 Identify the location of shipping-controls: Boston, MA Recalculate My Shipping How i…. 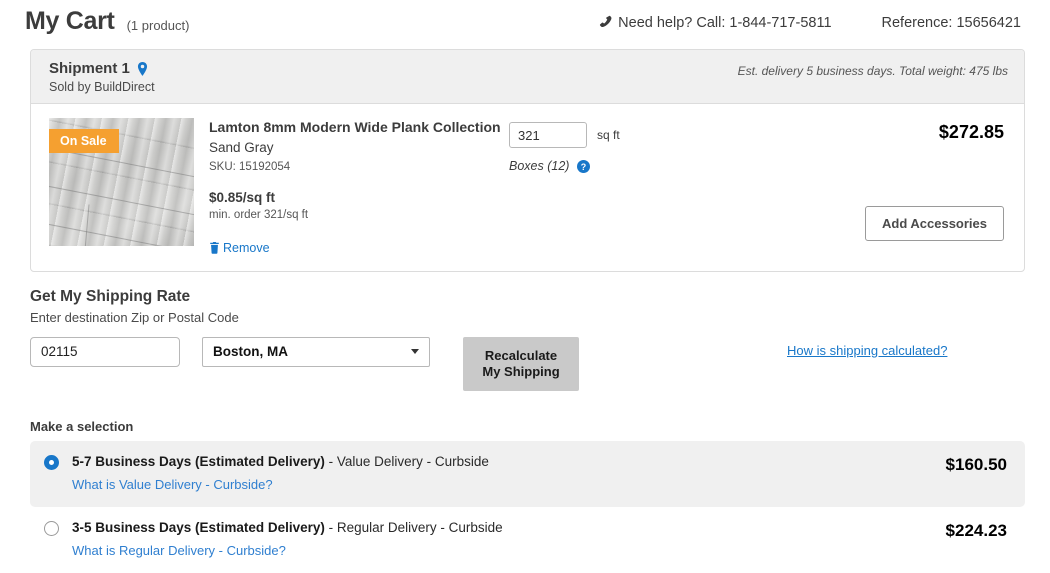
(527, 364).